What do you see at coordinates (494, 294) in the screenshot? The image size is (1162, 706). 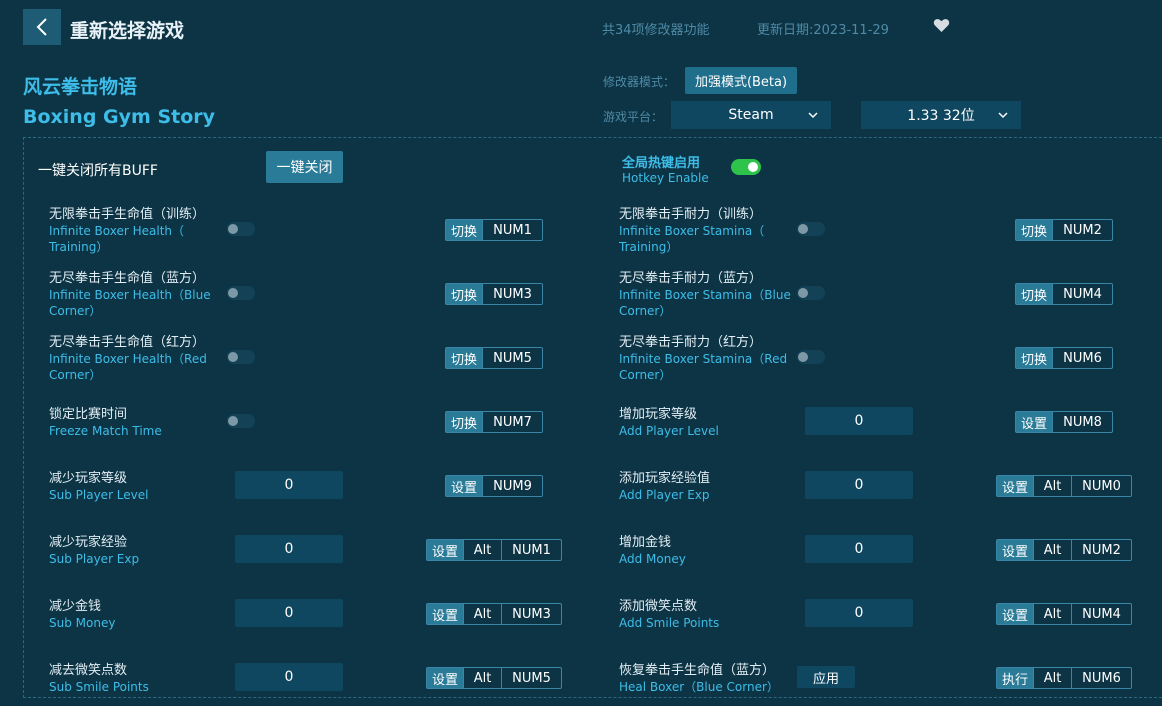 I see `hotkey-group: 切换 NUM3` at bounding box center [494, 294].